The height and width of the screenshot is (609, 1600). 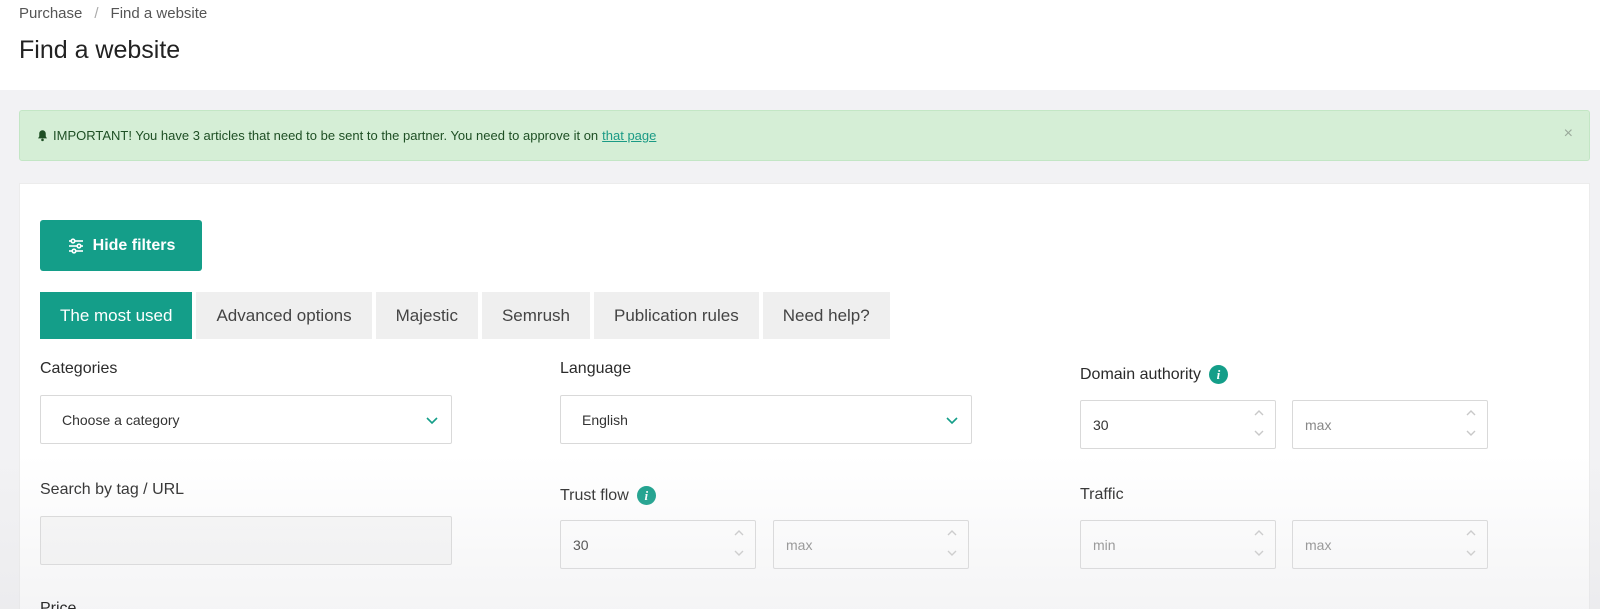 I want to click on close-icon: ×, so click(x=1568, y=134).